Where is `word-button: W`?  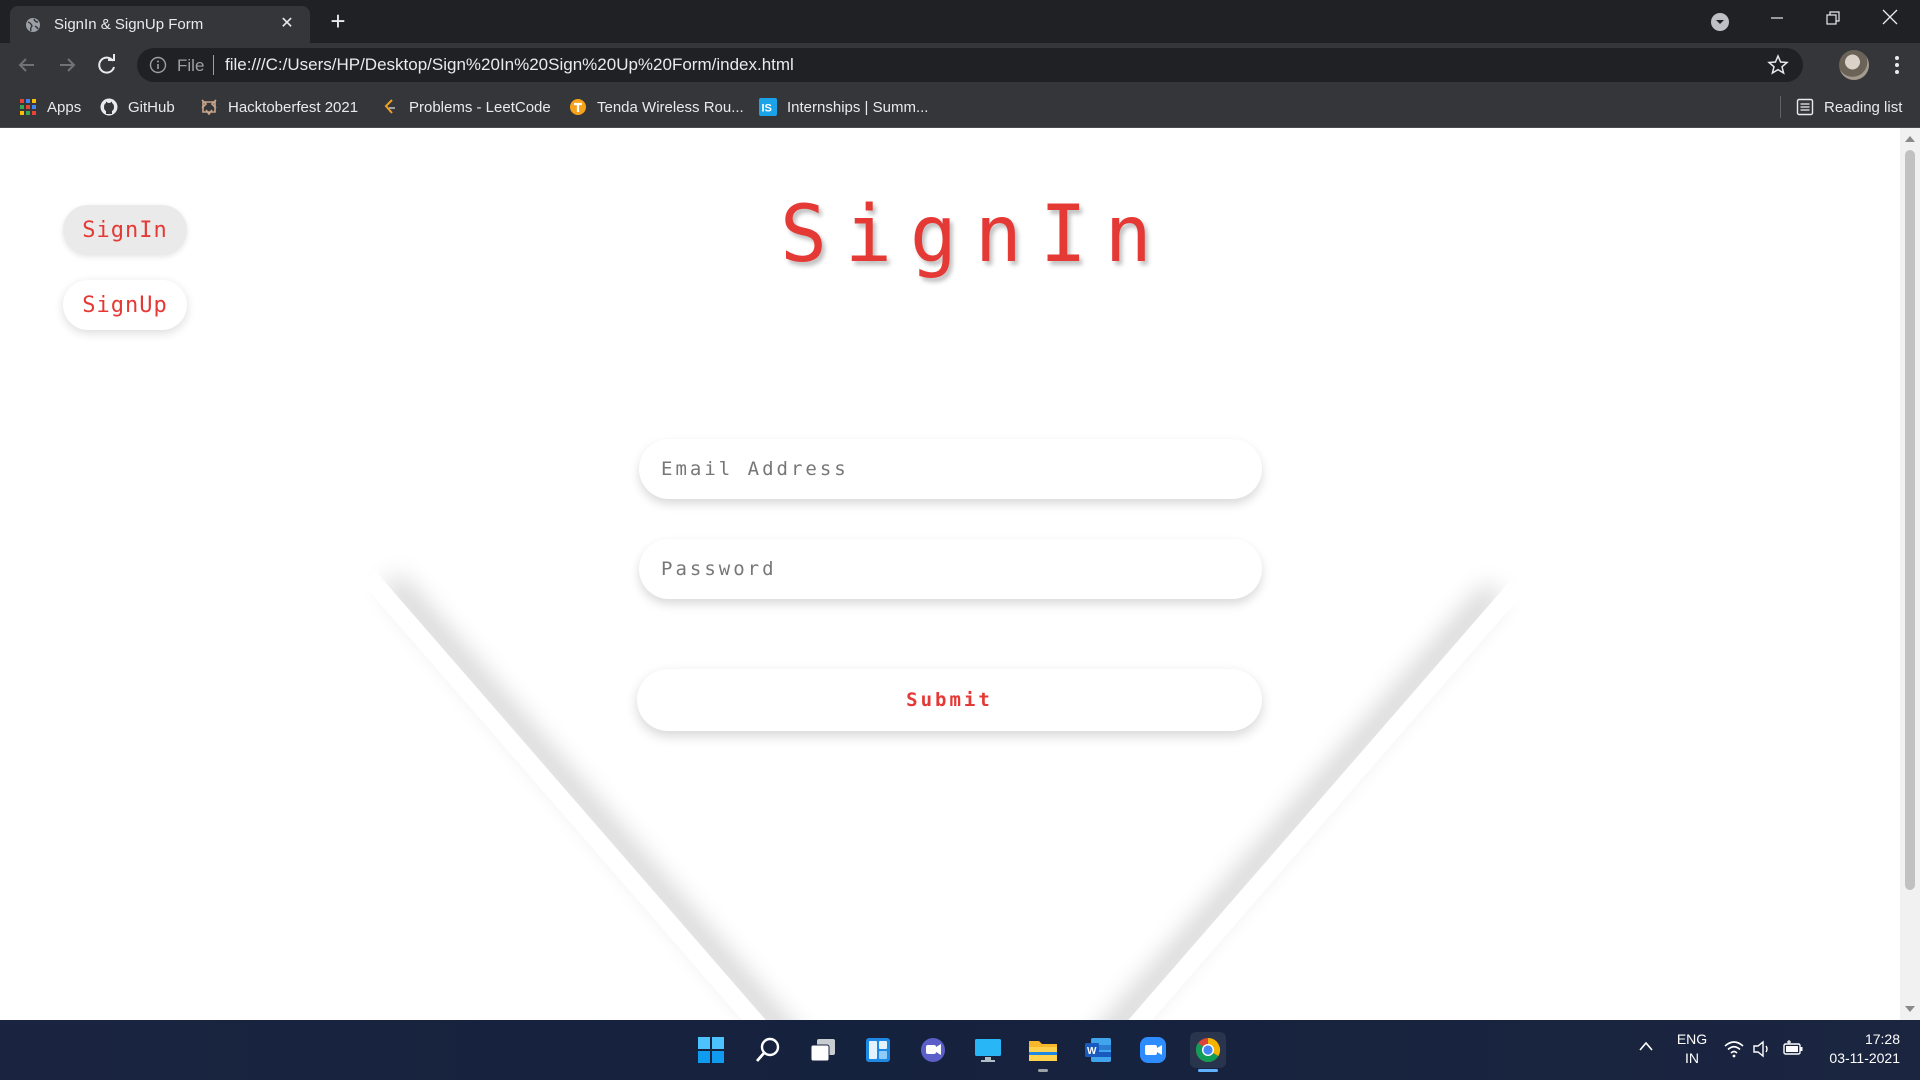
word-button: W is located at coordinates (1098, 1050).